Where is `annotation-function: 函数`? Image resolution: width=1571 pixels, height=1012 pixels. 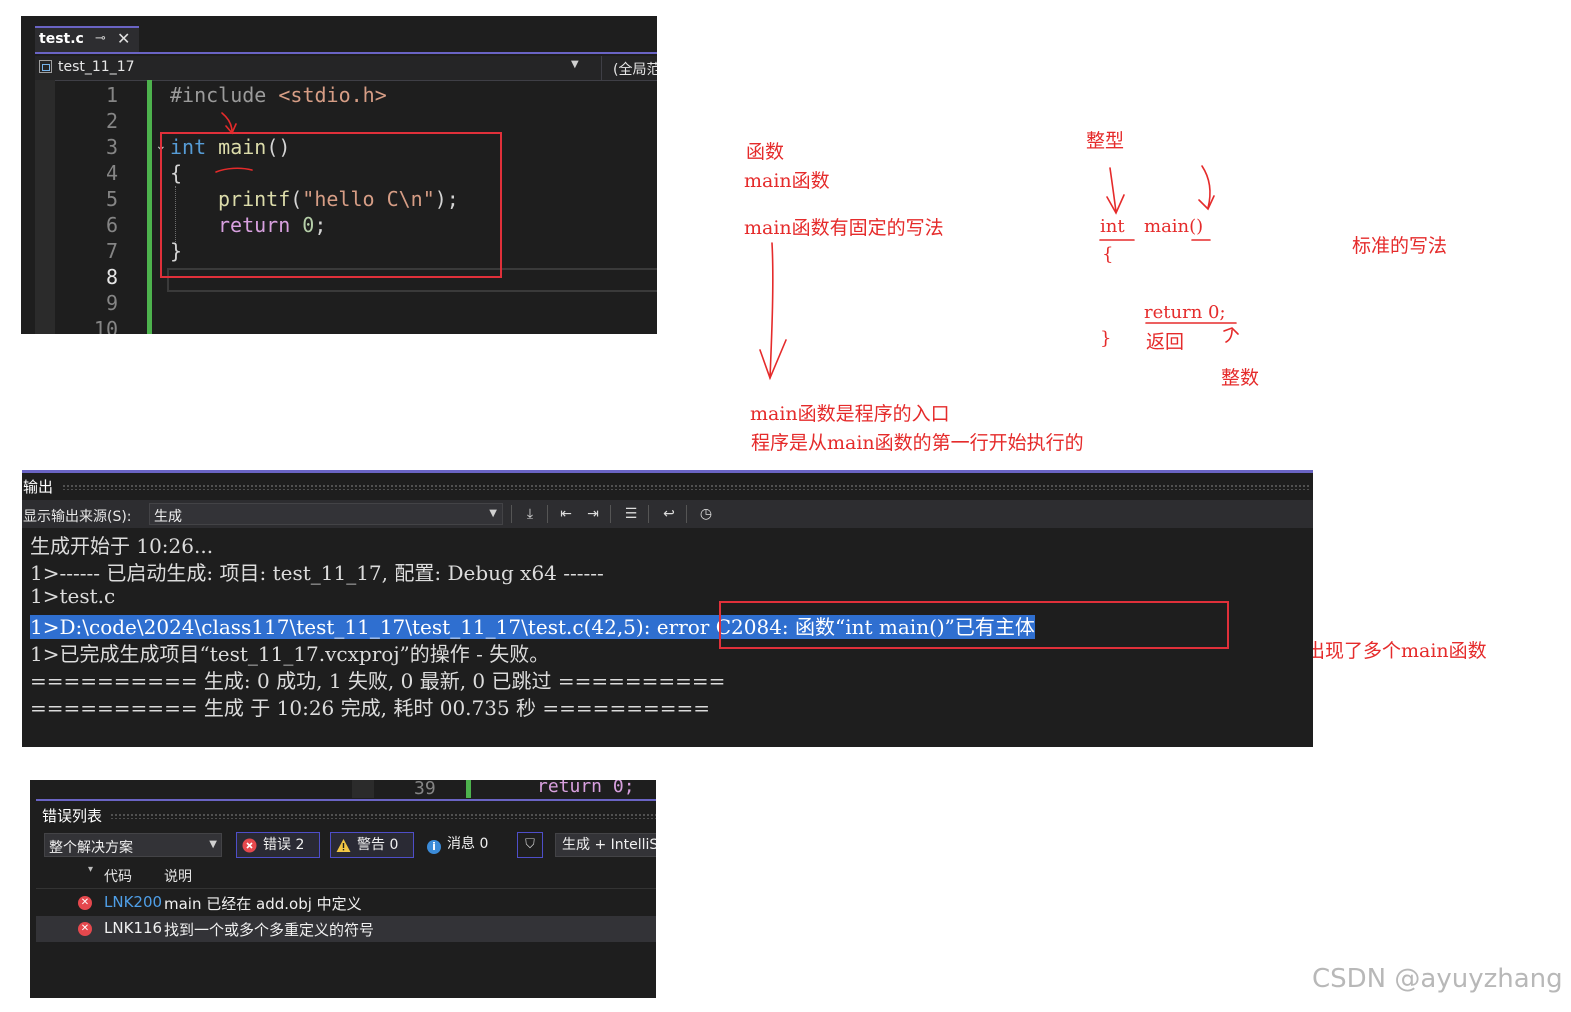 annotation-function: 函数 is located at coordinates (765, 152).